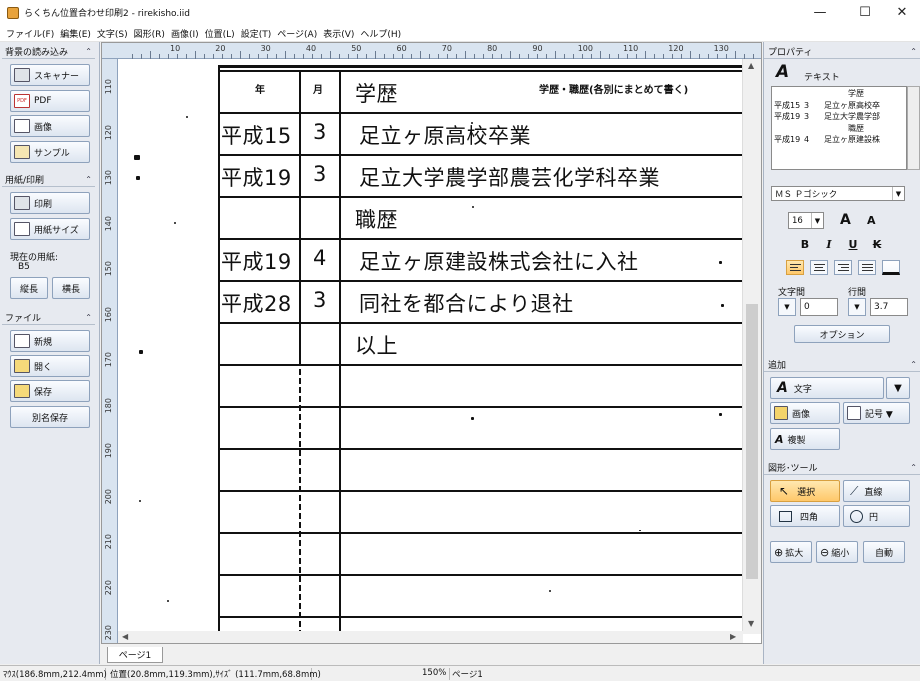  What do you see at coordinates (445, 135) in the screenshot?
I see `row-text: 足立ヶ原高校卒業` at bounding box center [445, 135].